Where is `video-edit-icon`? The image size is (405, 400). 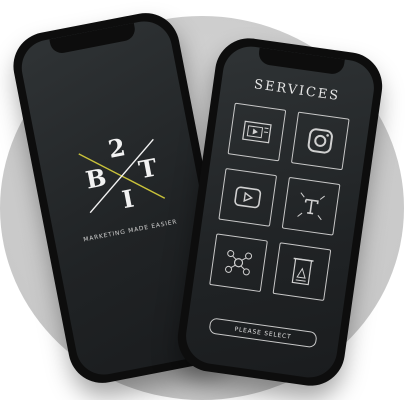 video-edit-icon is located at coordinates (257, 132).